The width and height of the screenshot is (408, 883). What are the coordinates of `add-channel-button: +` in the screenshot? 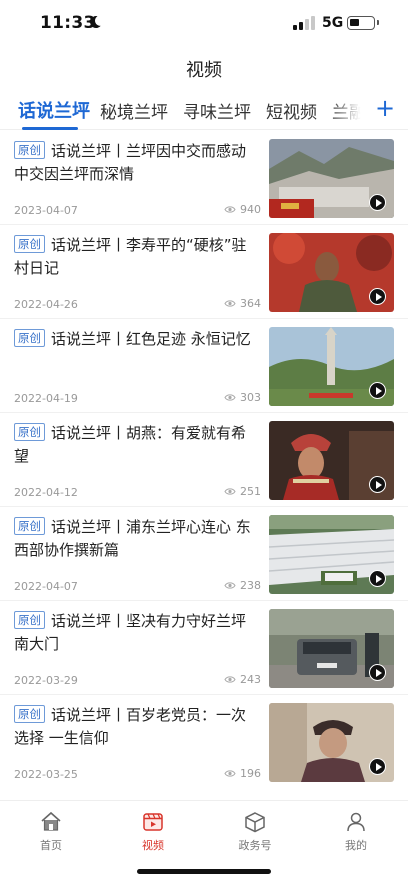 It's located at (385, 108).